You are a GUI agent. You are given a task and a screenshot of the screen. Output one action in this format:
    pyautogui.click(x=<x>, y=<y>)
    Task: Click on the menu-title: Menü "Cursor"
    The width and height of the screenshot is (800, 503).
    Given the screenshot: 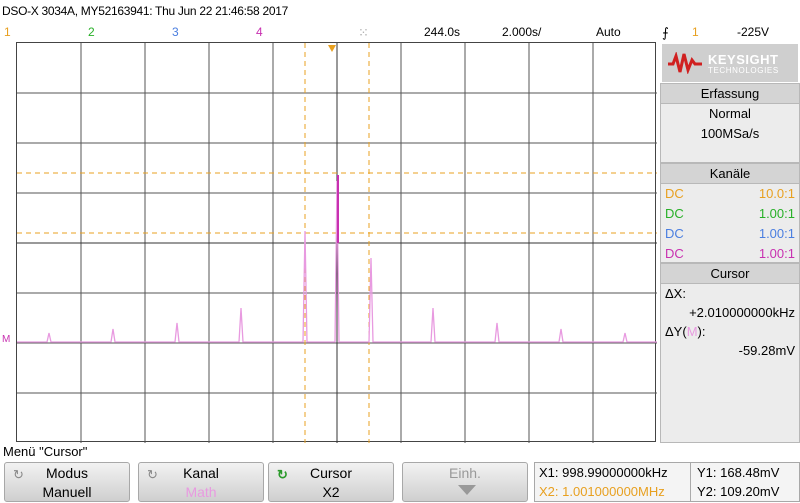 What is the action you would take?
    pyautogui.click(x=45, y=451)
    